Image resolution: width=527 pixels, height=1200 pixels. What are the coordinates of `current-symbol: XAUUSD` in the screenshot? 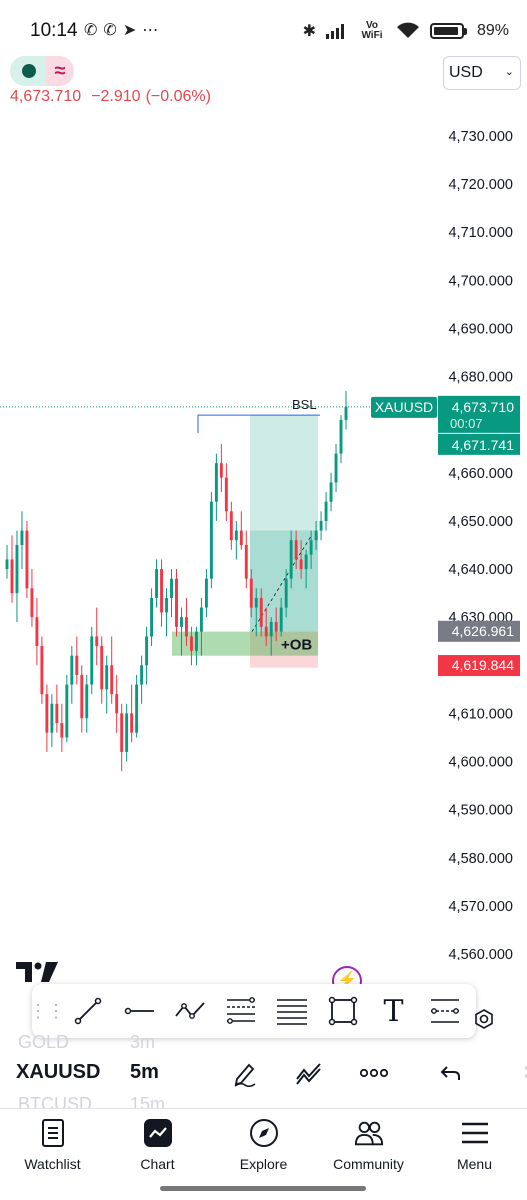 It's located at (58, 1072).